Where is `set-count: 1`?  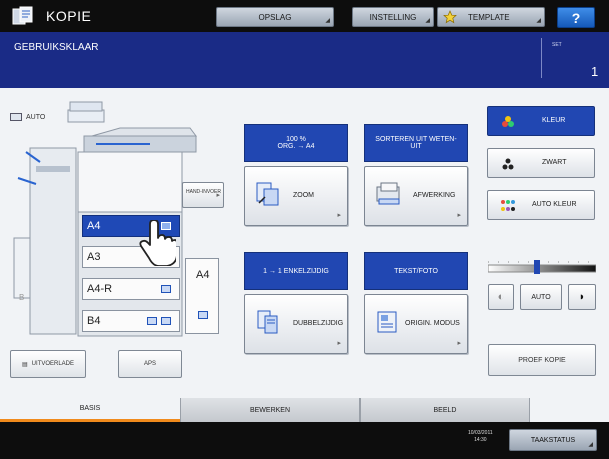
set-count: 1 is located at coordinates (595, 71).